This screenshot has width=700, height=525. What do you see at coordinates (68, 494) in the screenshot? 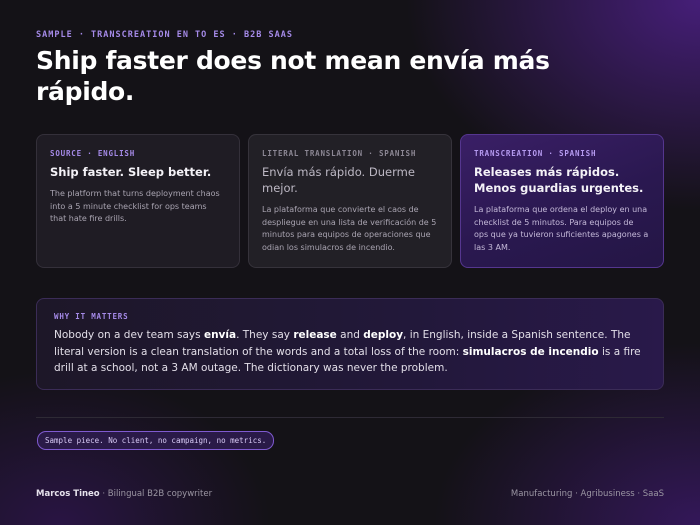
I see `author-name: Marcos Tineo` at bounding box center [68, 494].